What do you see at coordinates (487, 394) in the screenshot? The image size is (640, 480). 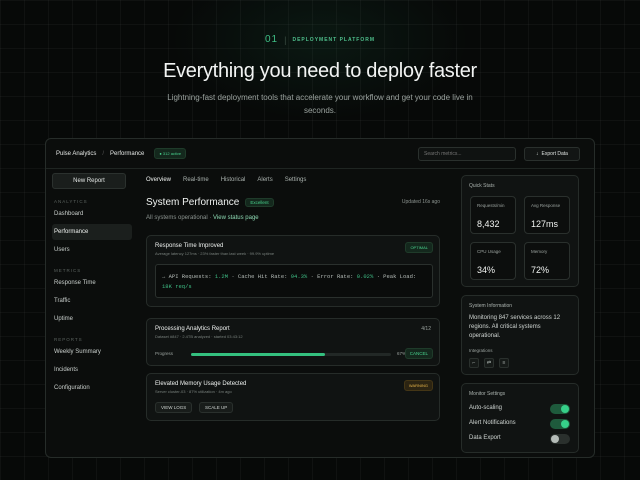 I see `panel-title: Monitor Settings` at bounding box center [487, 394].